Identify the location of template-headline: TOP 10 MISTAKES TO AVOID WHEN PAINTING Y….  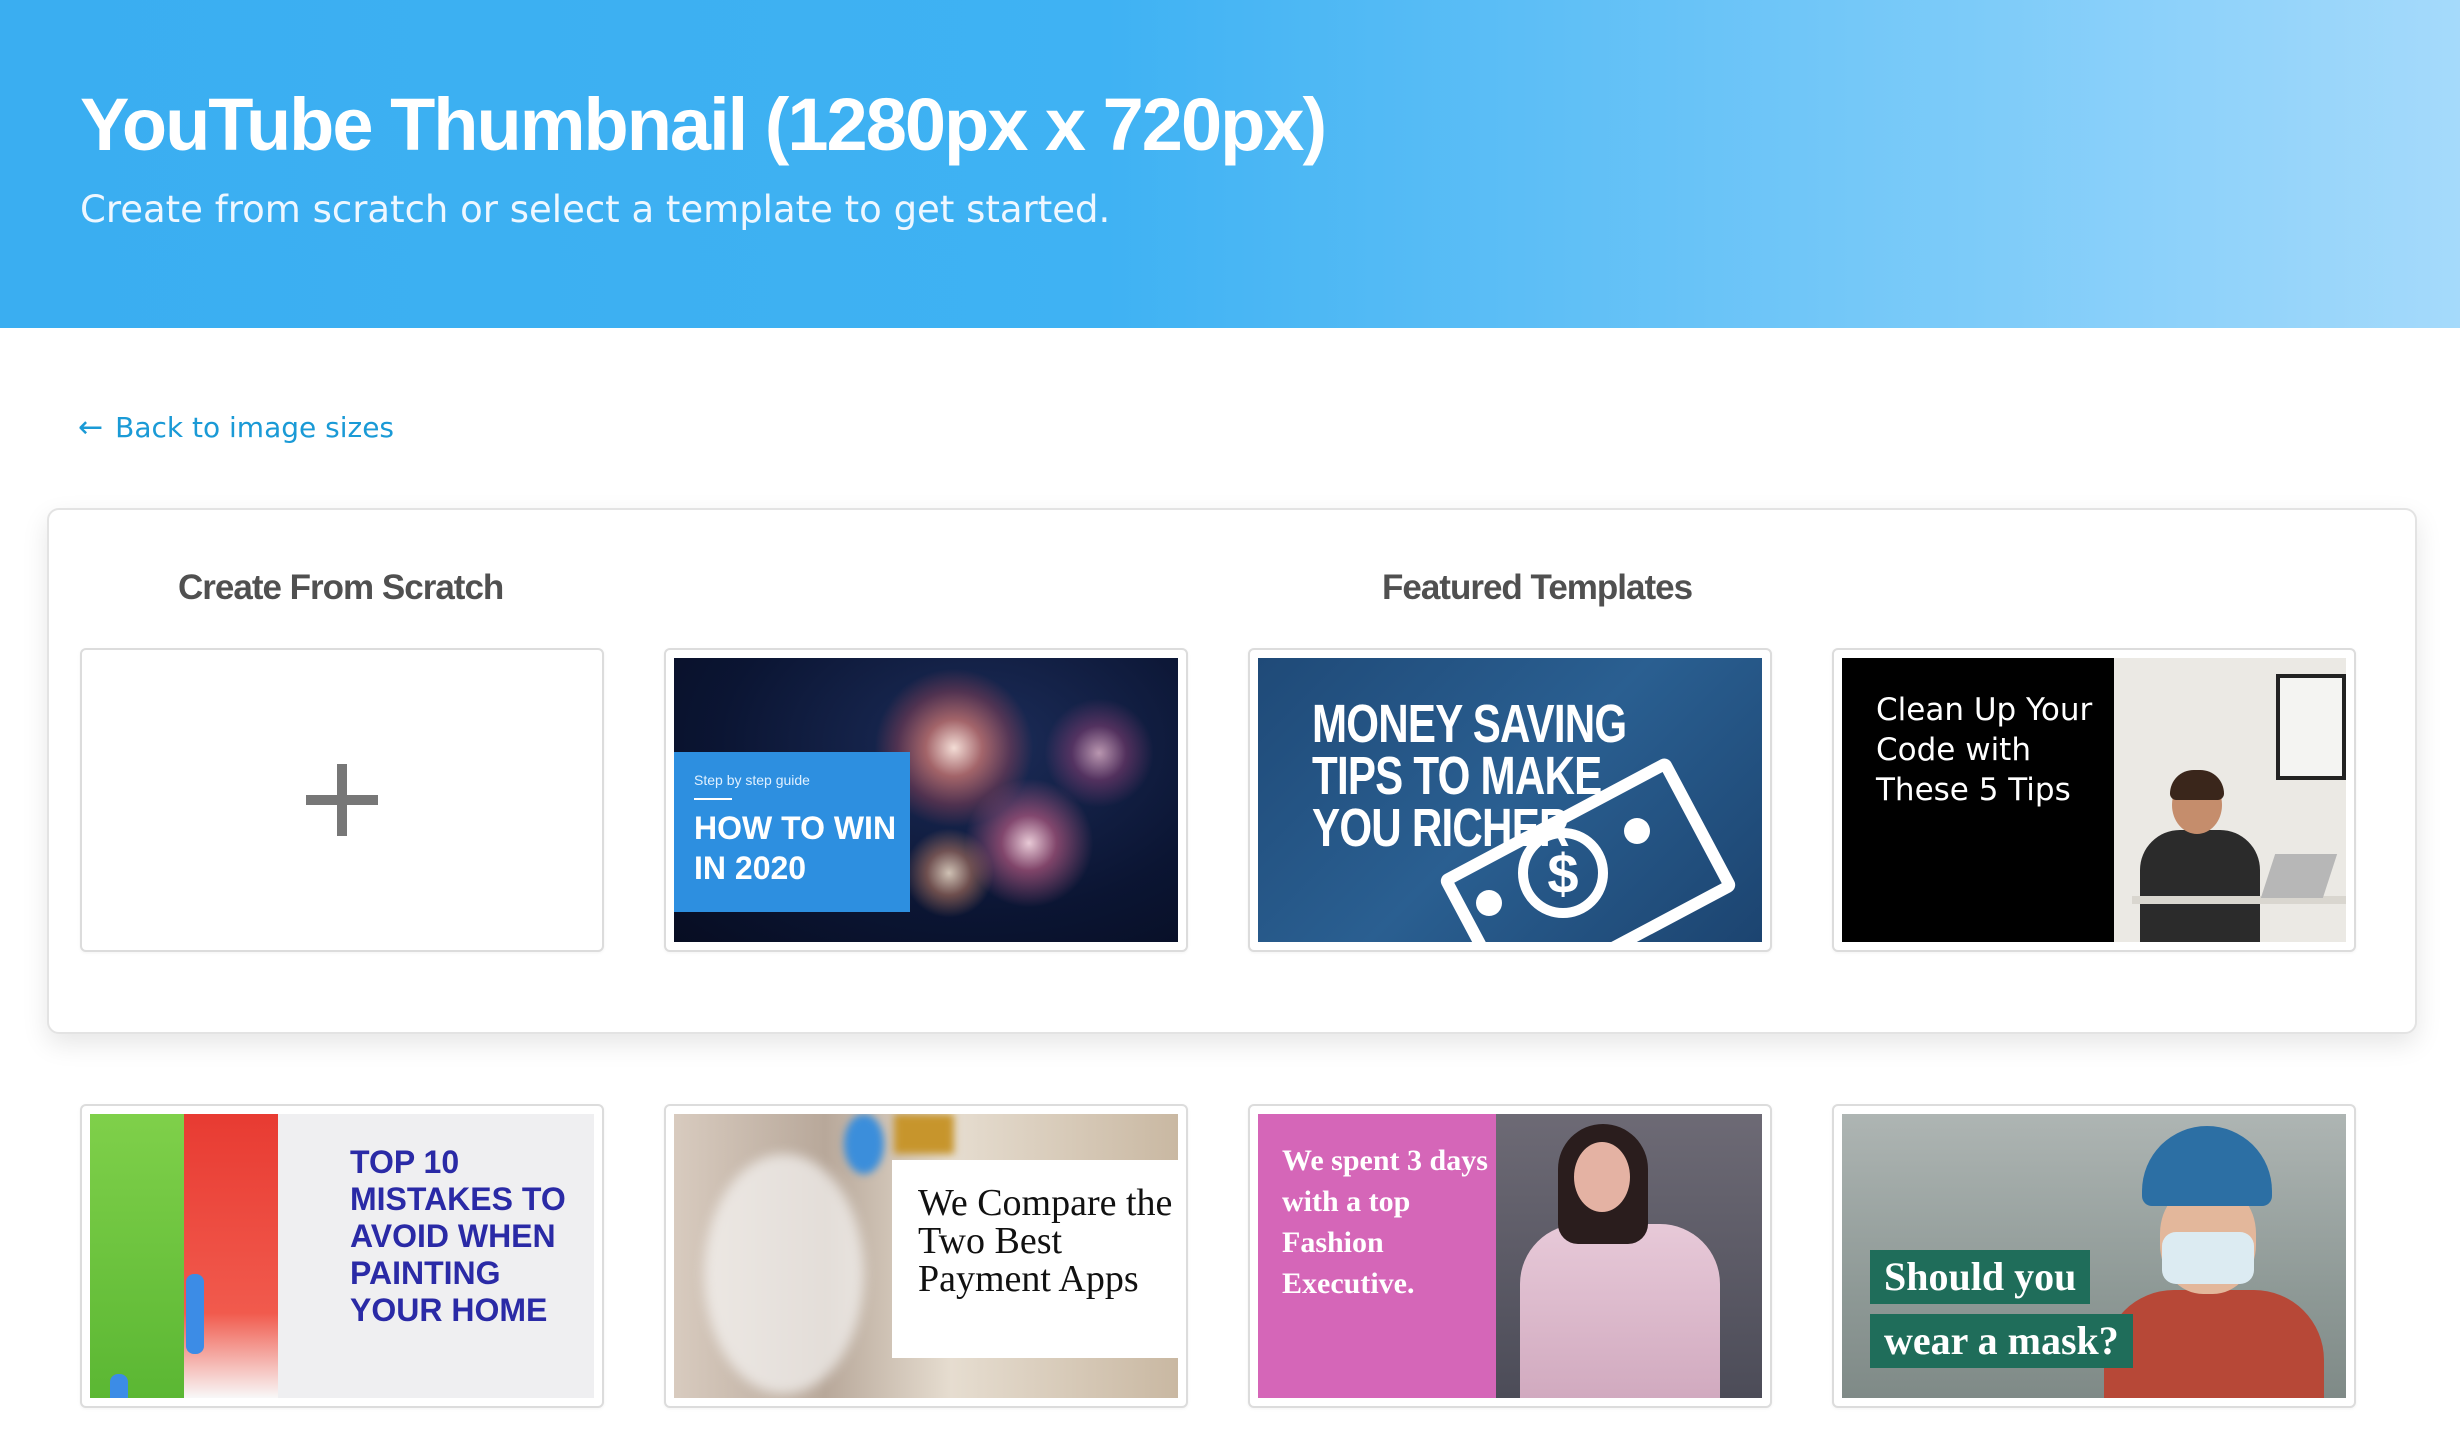
(458, 1236).